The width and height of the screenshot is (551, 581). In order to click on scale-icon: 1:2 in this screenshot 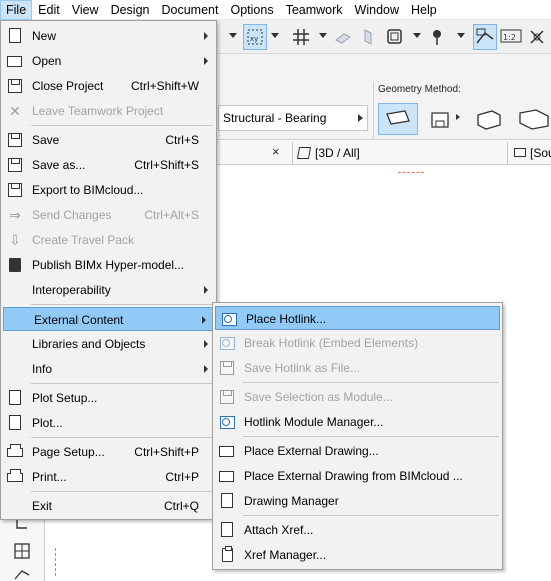, I will do `click(511, 37)`.